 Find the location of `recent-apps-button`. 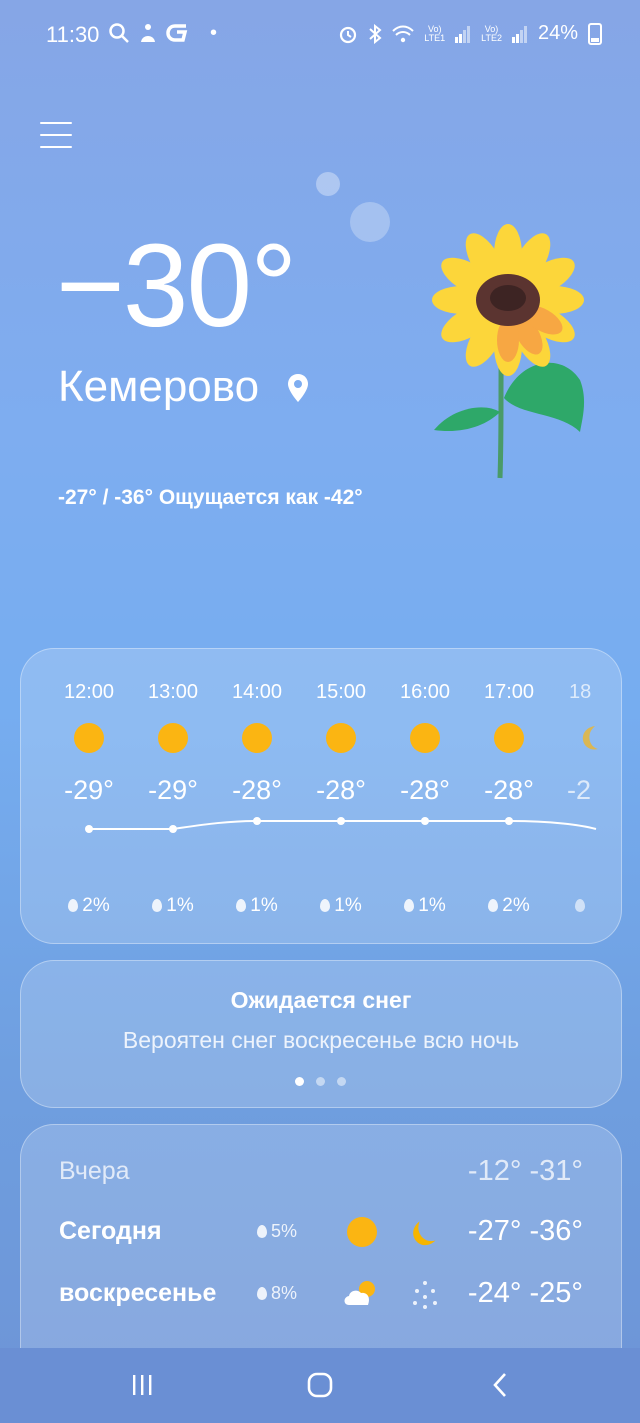

recent-apps-button is located at coordinates (142, 1385).